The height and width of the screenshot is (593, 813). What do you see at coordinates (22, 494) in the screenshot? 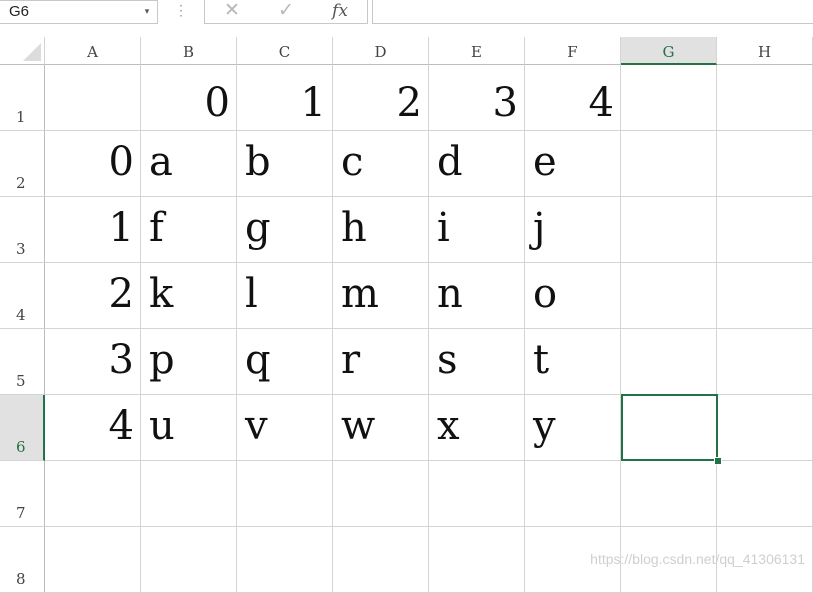
I see `row-header-7: 7` at bounding box center [22, 494].